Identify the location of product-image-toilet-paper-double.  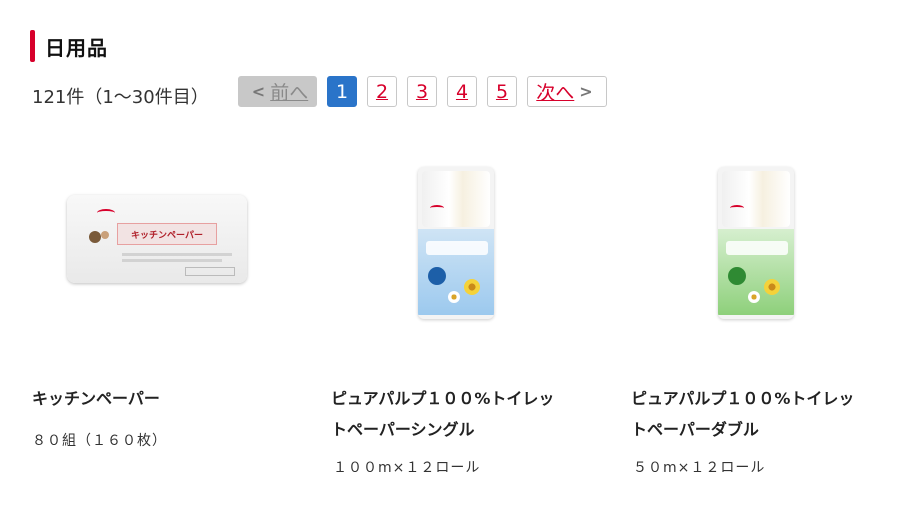
(756, 243).